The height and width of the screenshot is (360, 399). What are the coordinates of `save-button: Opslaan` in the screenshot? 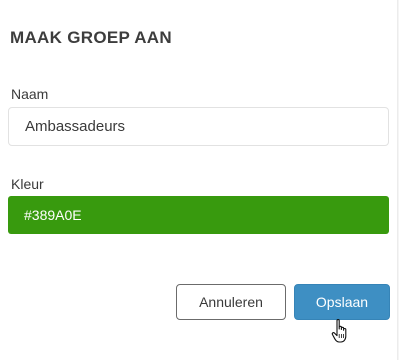 It's located at (342, 302).